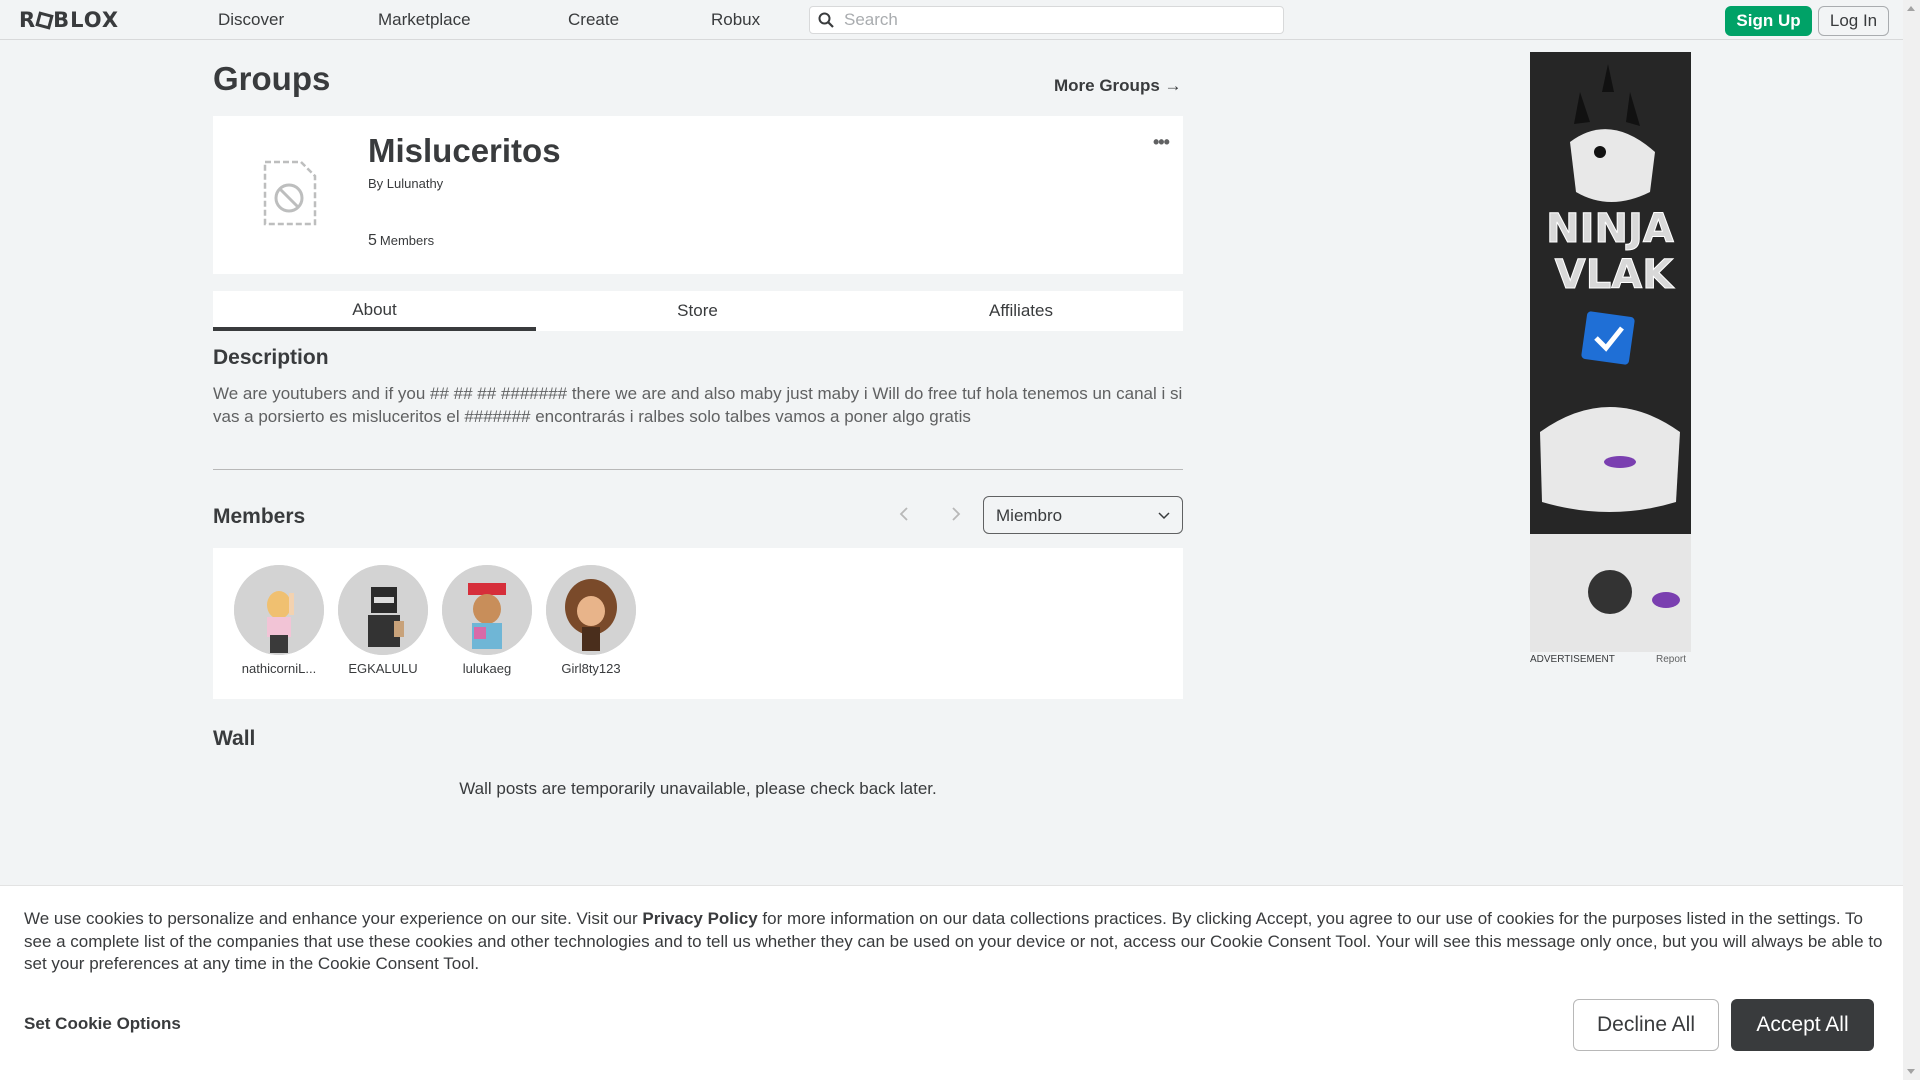 The width and height of the screenshot is (1920, 1080). Describe the element at coordinates (1118, 86) in the screenshot. I see `more-groups-link: More Groups →` at that location.